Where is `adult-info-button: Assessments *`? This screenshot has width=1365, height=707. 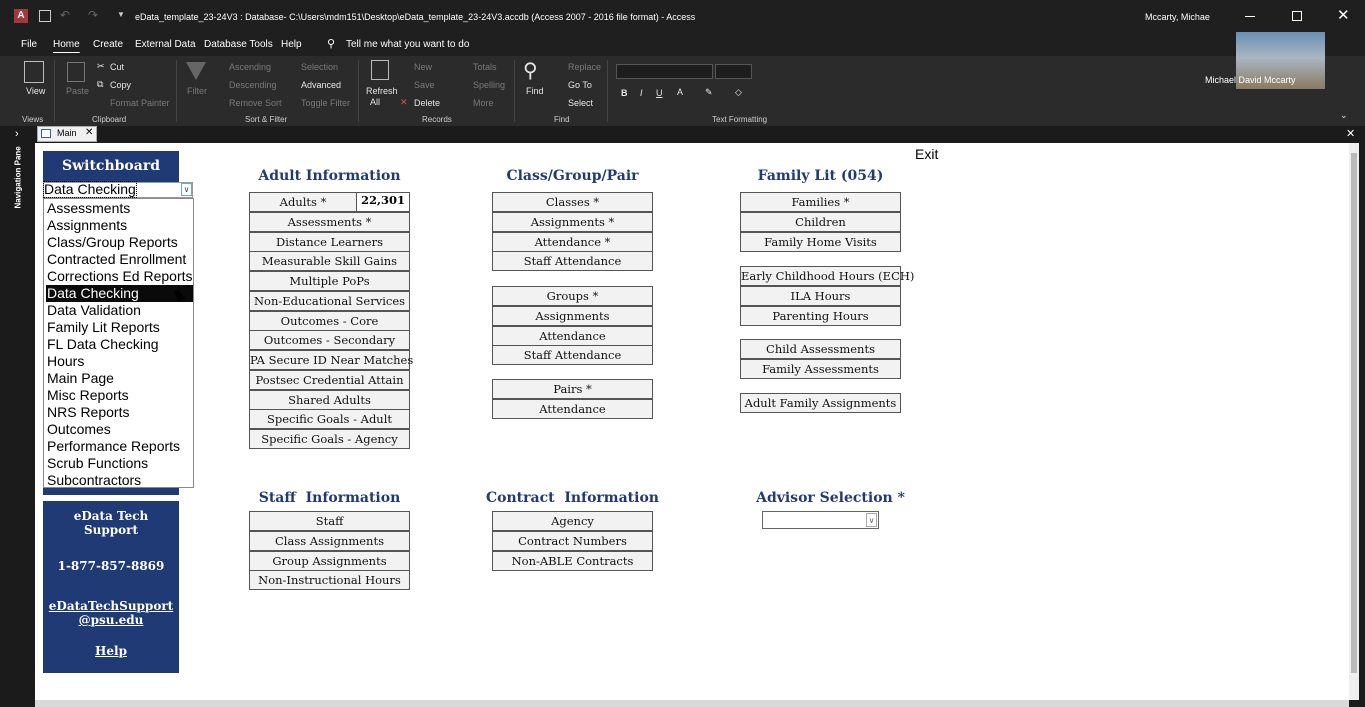
adult-info-button: Assessments * is located at coordinates (329, 221).